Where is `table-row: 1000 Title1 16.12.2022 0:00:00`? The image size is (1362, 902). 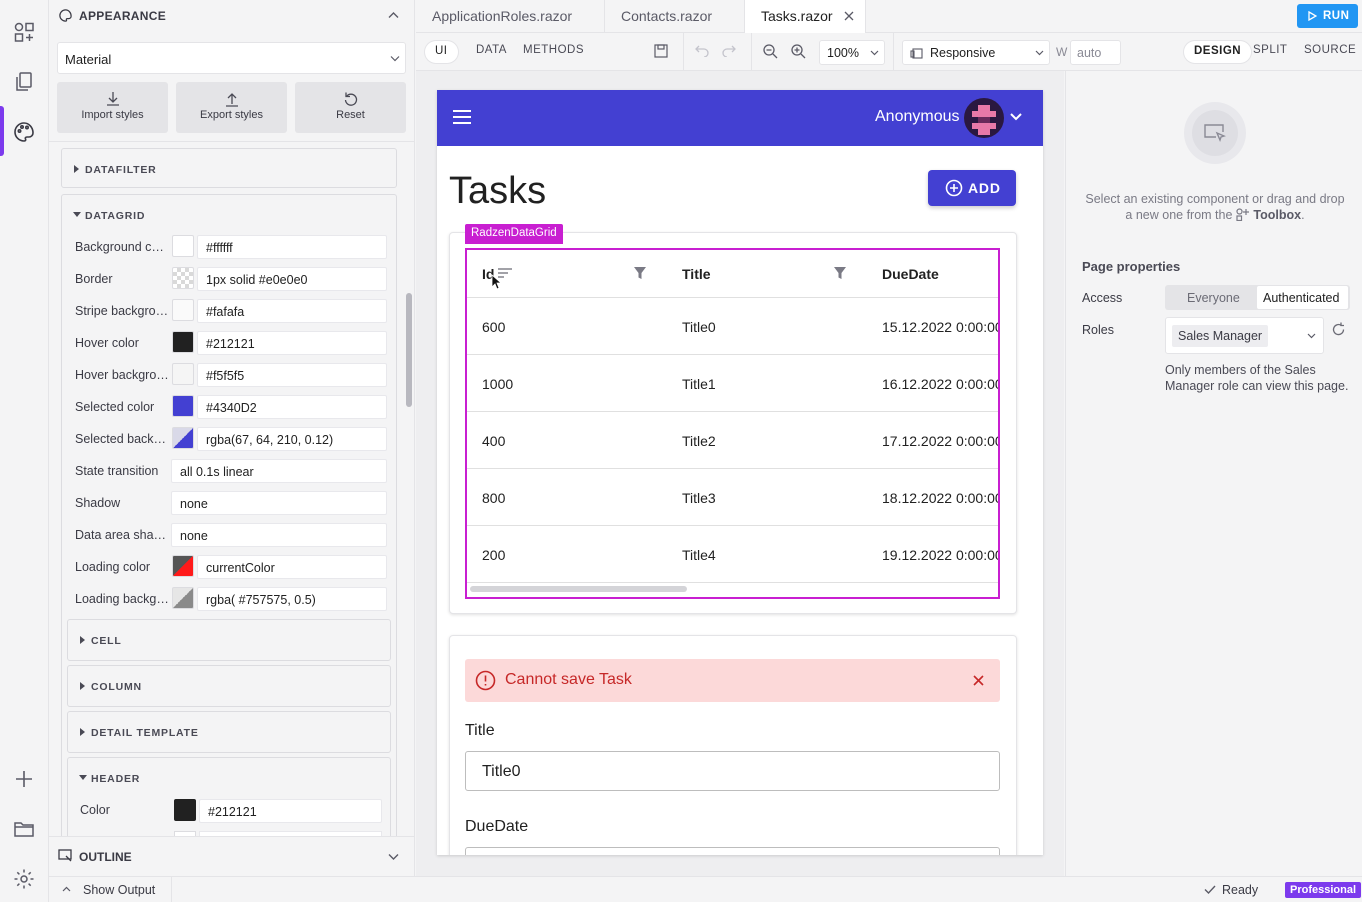
table-row: 1000 Title1 16.12.2022 0:00:00 is located at coordinates (732, 383).